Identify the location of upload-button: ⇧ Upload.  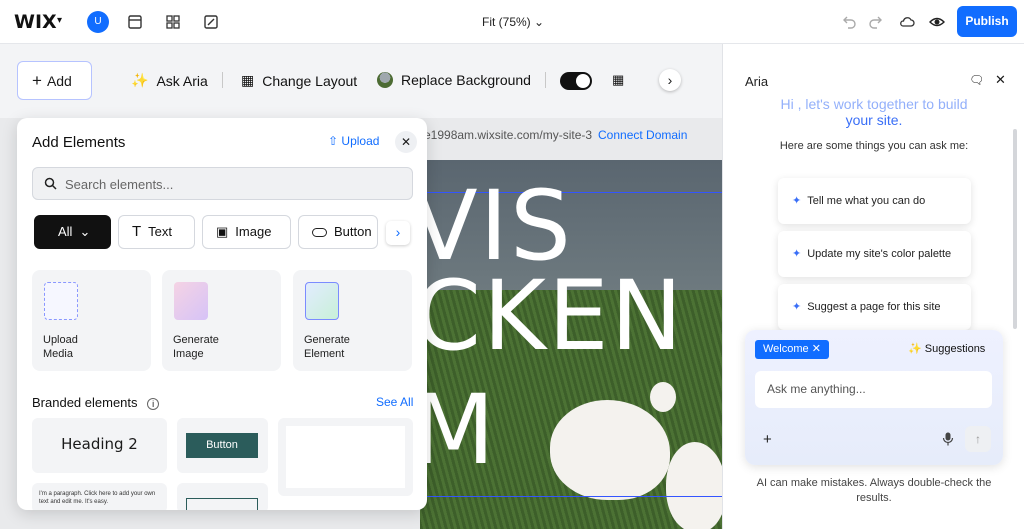
(353, 141).